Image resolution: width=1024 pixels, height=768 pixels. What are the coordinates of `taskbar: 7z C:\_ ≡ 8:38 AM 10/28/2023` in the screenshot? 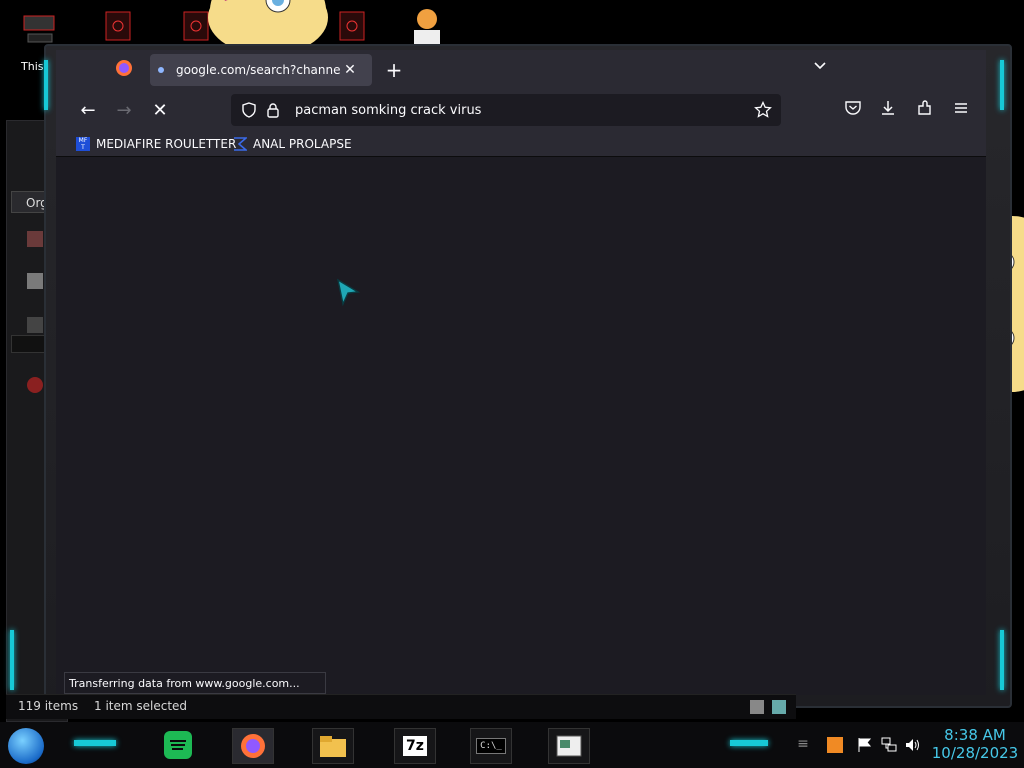 It's located at (512, 745).